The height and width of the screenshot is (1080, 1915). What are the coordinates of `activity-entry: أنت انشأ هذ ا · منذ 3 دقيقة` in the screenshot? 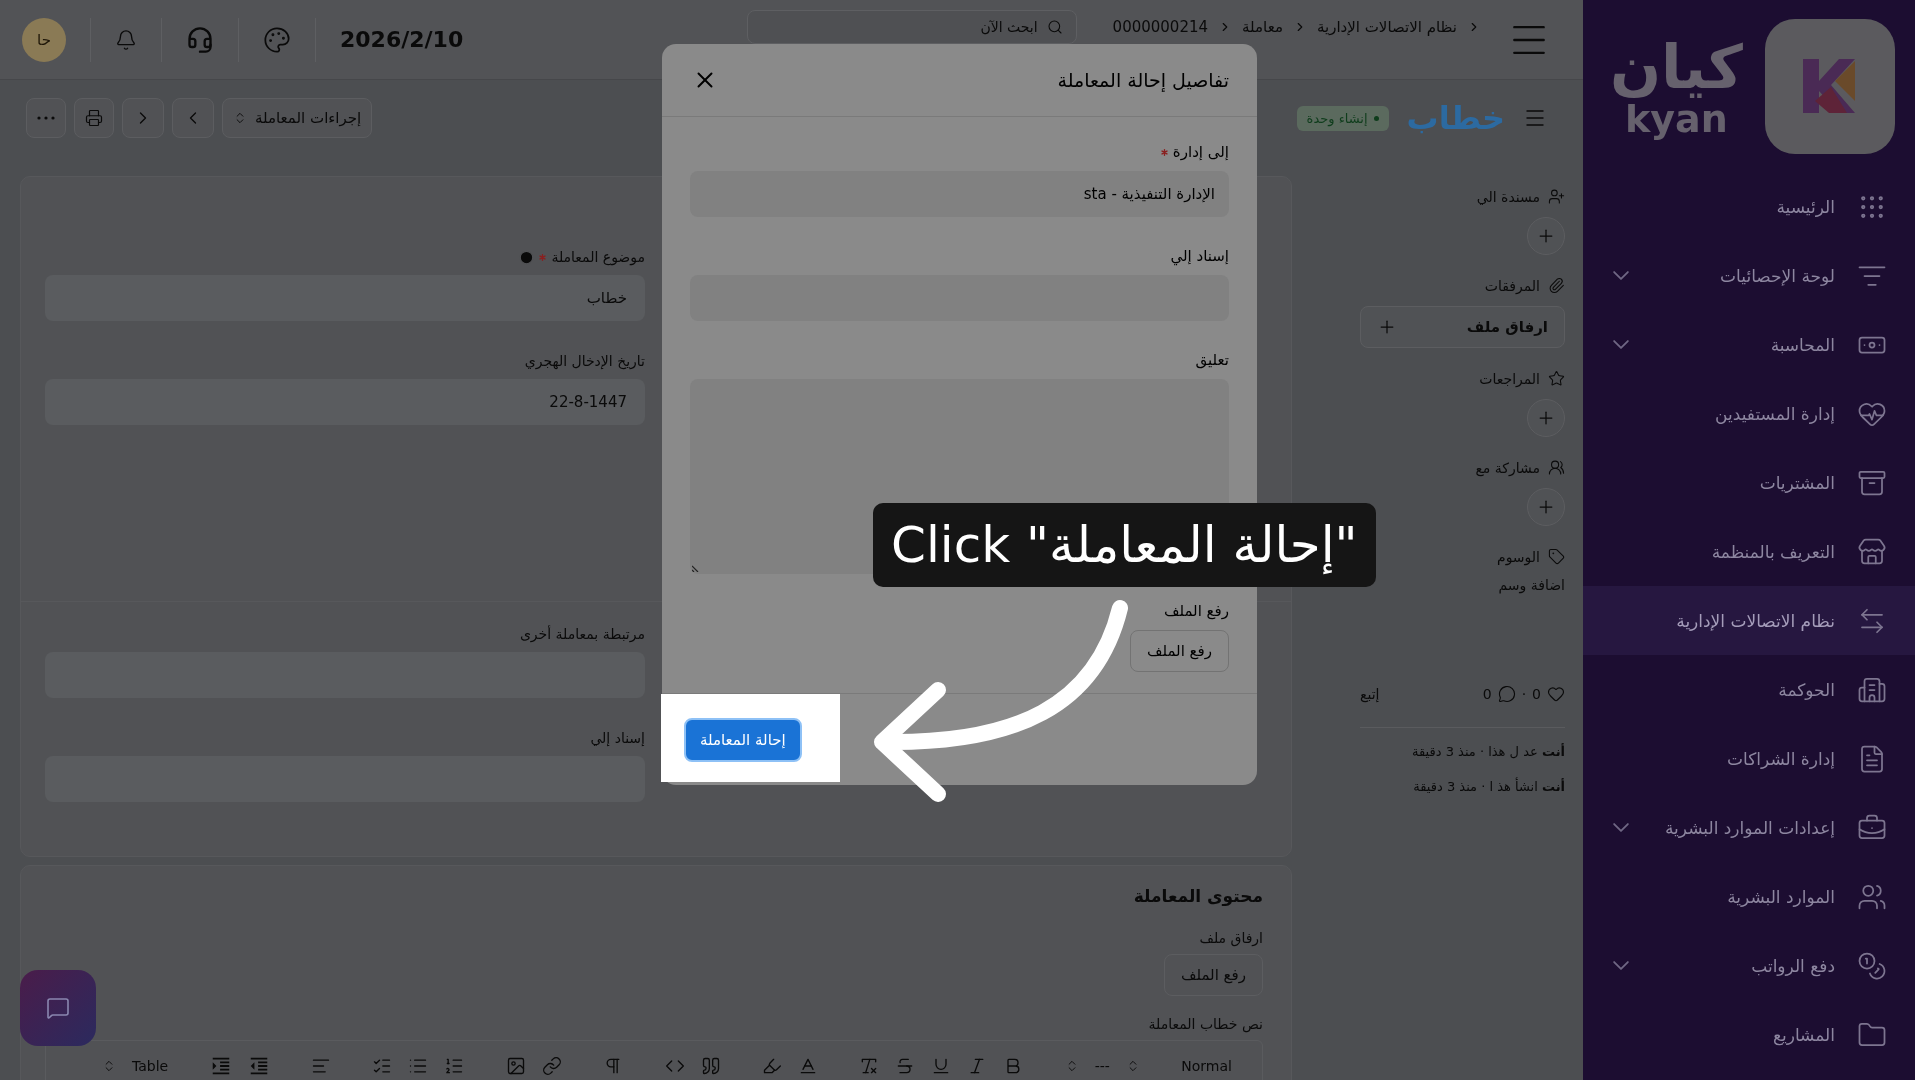 It's located at (1488, 786).